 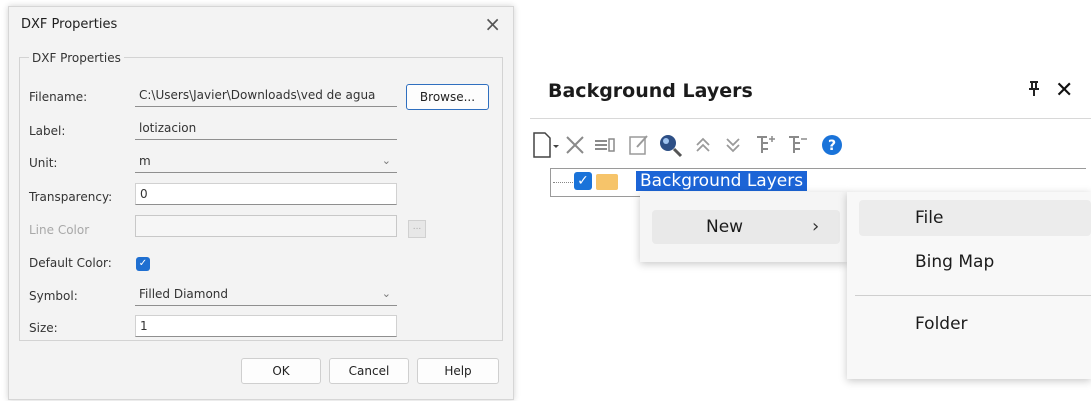 I want to click on unit-value: m, so click(x=145, y=161).